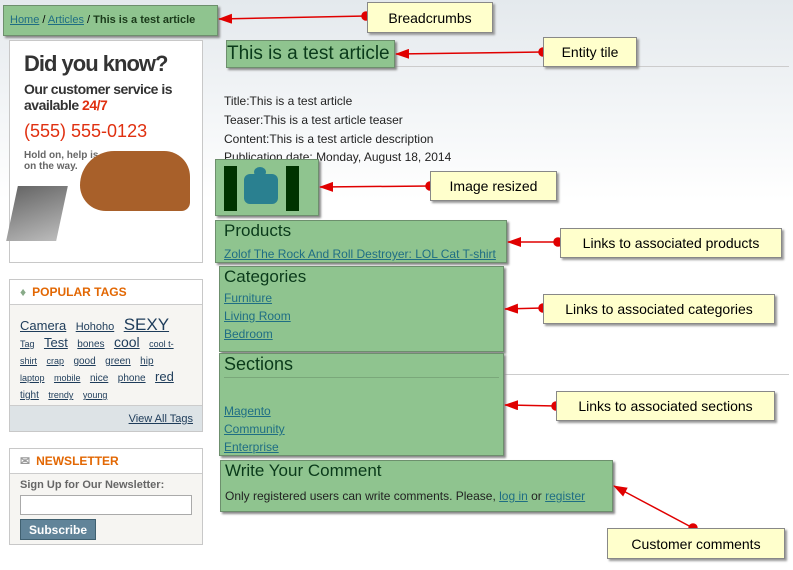 This screenshot has width=793, height=570. Describe the element at coordinates (696, 543) in the screenshot. I see `callout-comments: Customer comments` at that location.